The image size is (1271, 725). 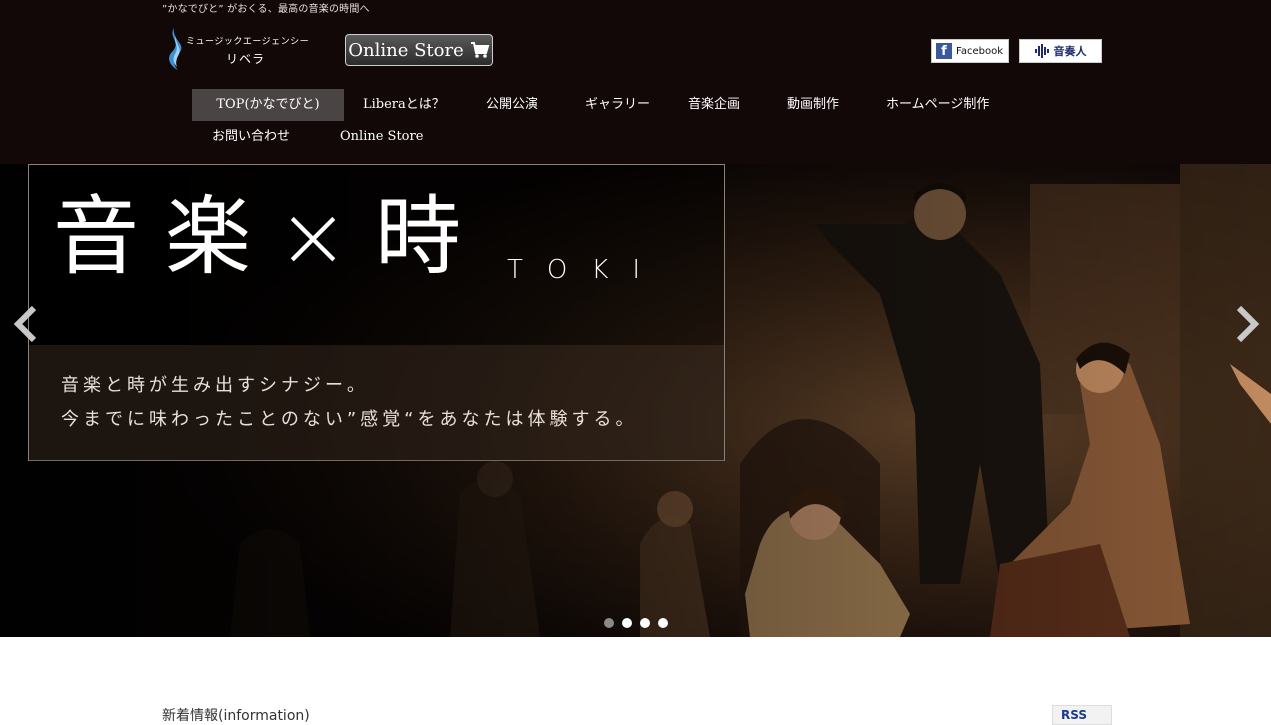 What do you see at coordinates (937, 105) in the screenshot?
I see `nav-item-homepage: ホームページ制作` at bounding box center [937, 105].